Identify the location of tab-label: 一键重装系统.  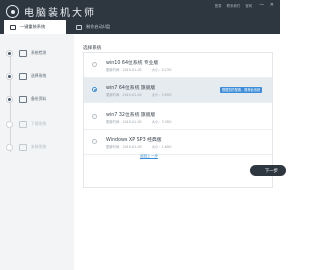
(33, 26).